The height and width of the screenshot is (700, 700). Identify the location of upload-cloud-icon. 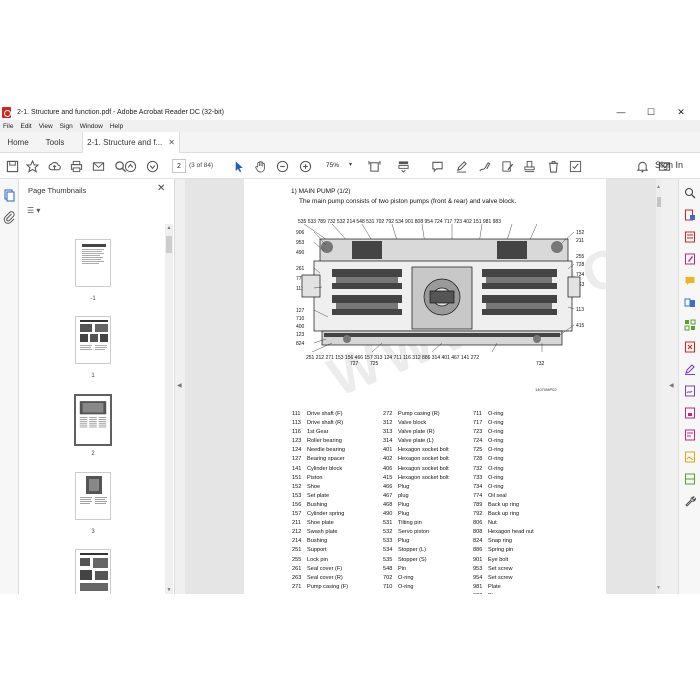
(54, 166).